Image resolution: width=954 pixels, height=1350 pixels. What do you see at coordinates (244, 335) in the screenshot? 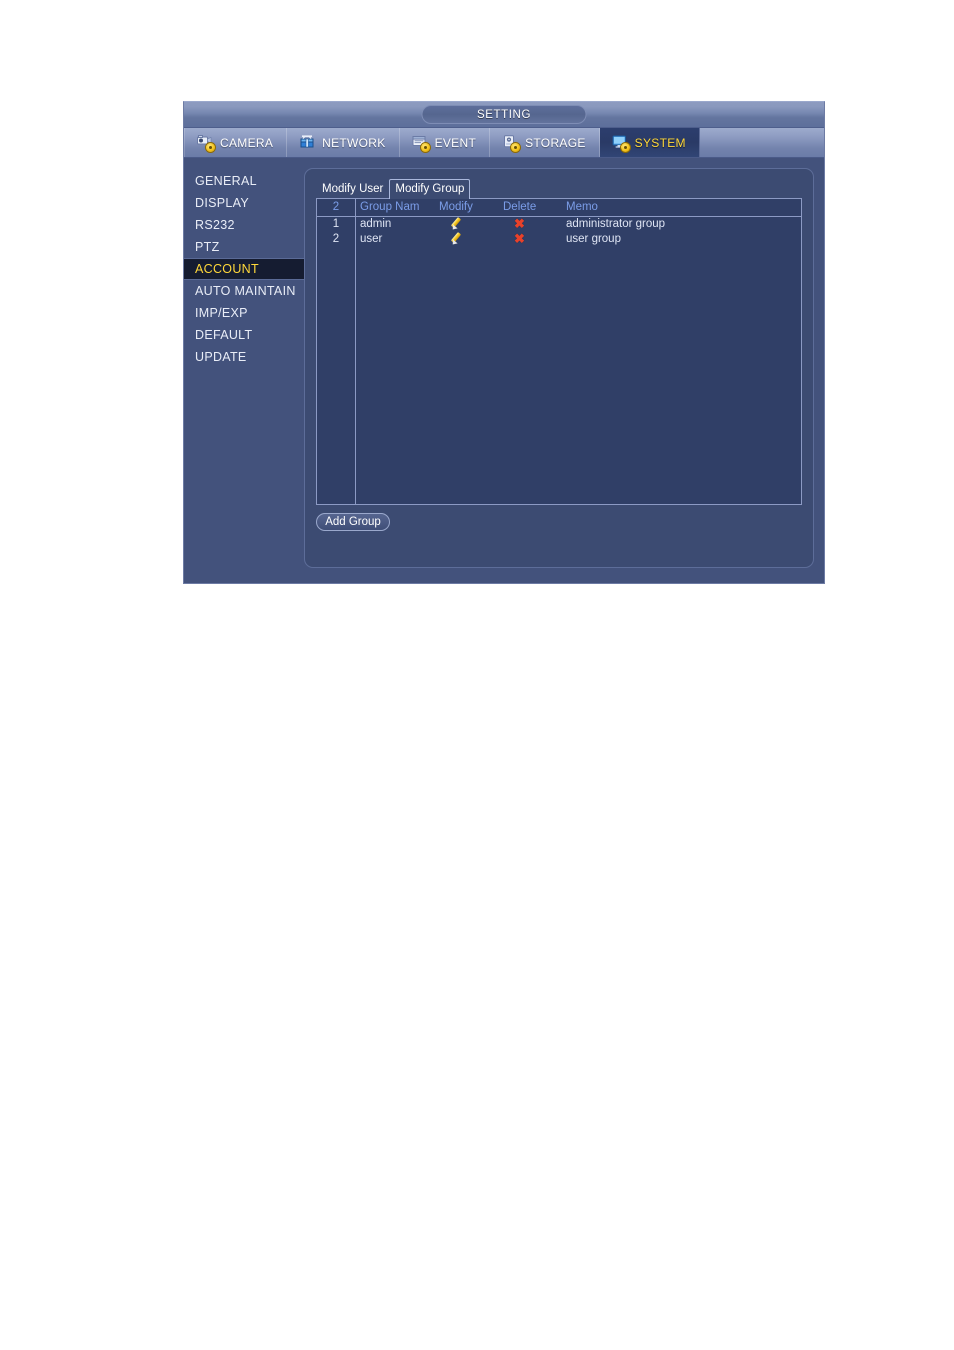
I see `sidebar-item-default: DEFAULT` at bounding box center [244, 335].